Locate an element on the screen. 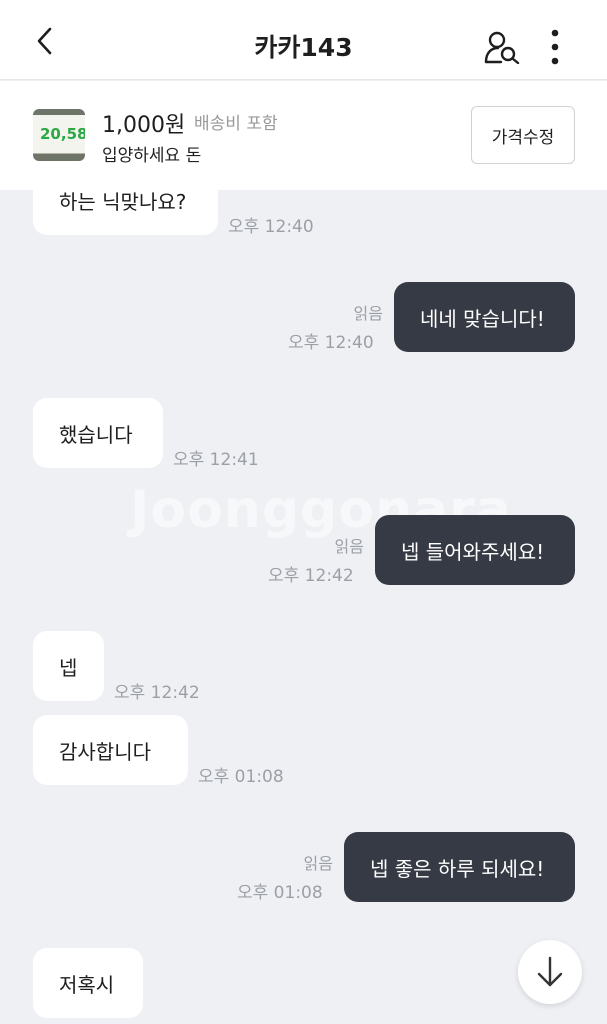 Image resolution: width=607 pixels, height=1024 pixels. top-bar: 카카143 is located at coordinates (303, 40).